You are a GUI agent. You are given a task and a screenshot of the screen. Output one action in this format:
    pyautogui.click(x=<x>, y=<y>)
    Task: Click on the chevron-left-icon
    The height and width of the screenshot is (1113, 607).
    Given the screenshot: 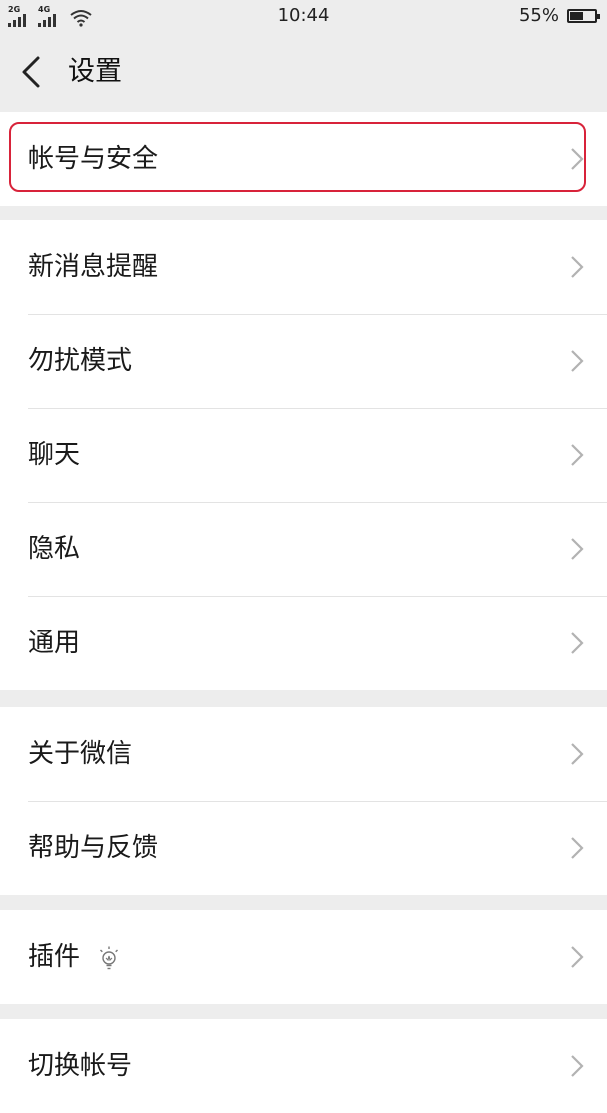 What is the action you would take?
    pyautogui.click(x=31, y=72)
    